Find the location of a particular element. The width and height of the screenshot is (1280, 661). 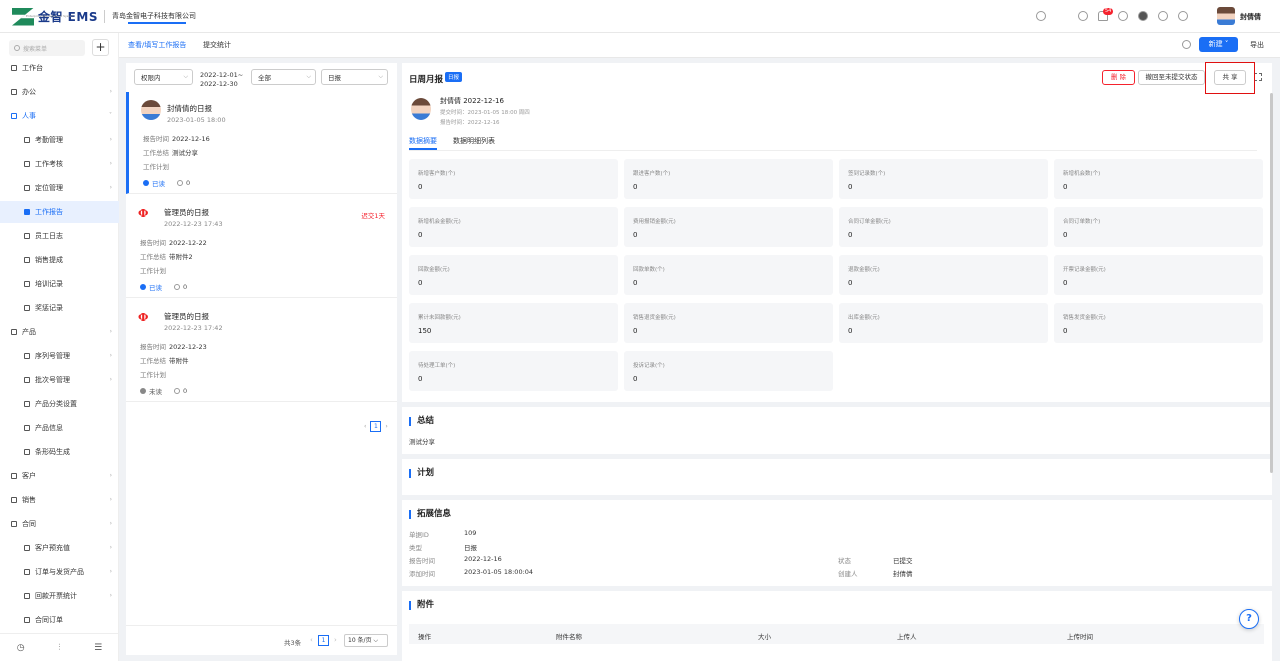

fullscreen-icon is located at coordinates (1258, 77).